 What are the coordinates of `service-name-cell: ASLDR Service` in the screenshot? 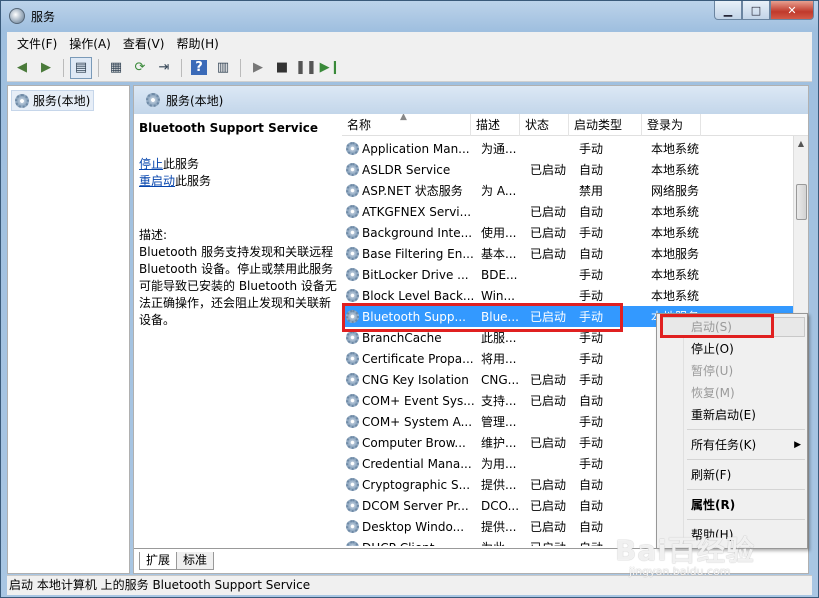 It's located at (409, 170).